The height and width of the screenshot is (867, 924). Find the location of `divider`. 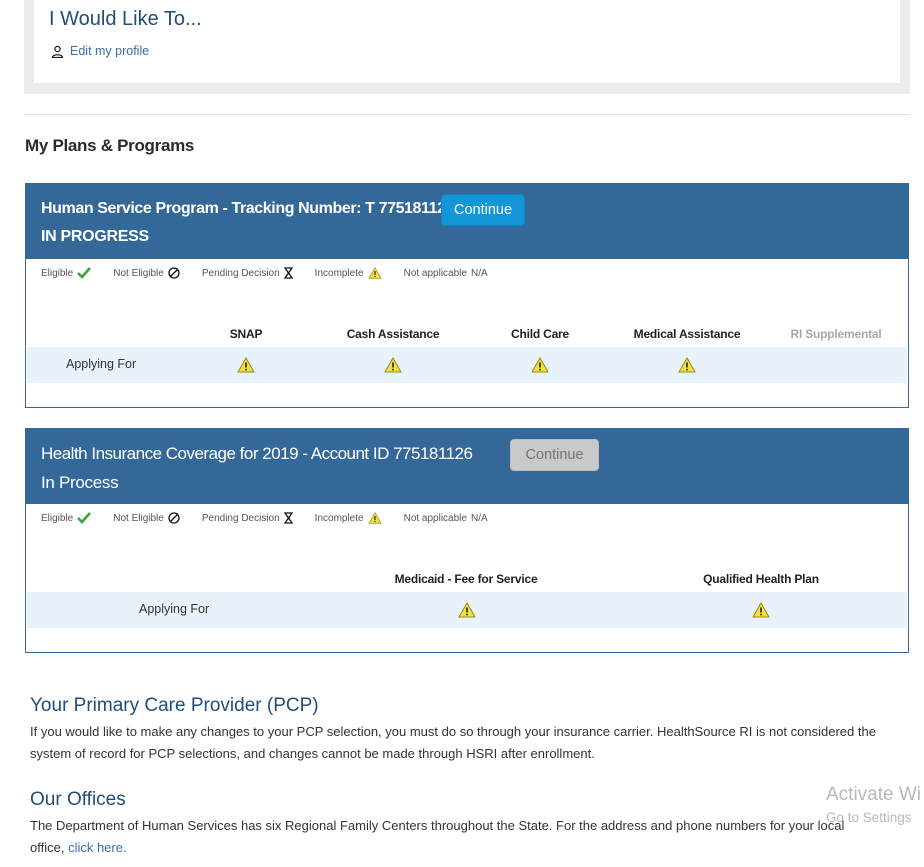

divider is located at coordinates (467, 114).